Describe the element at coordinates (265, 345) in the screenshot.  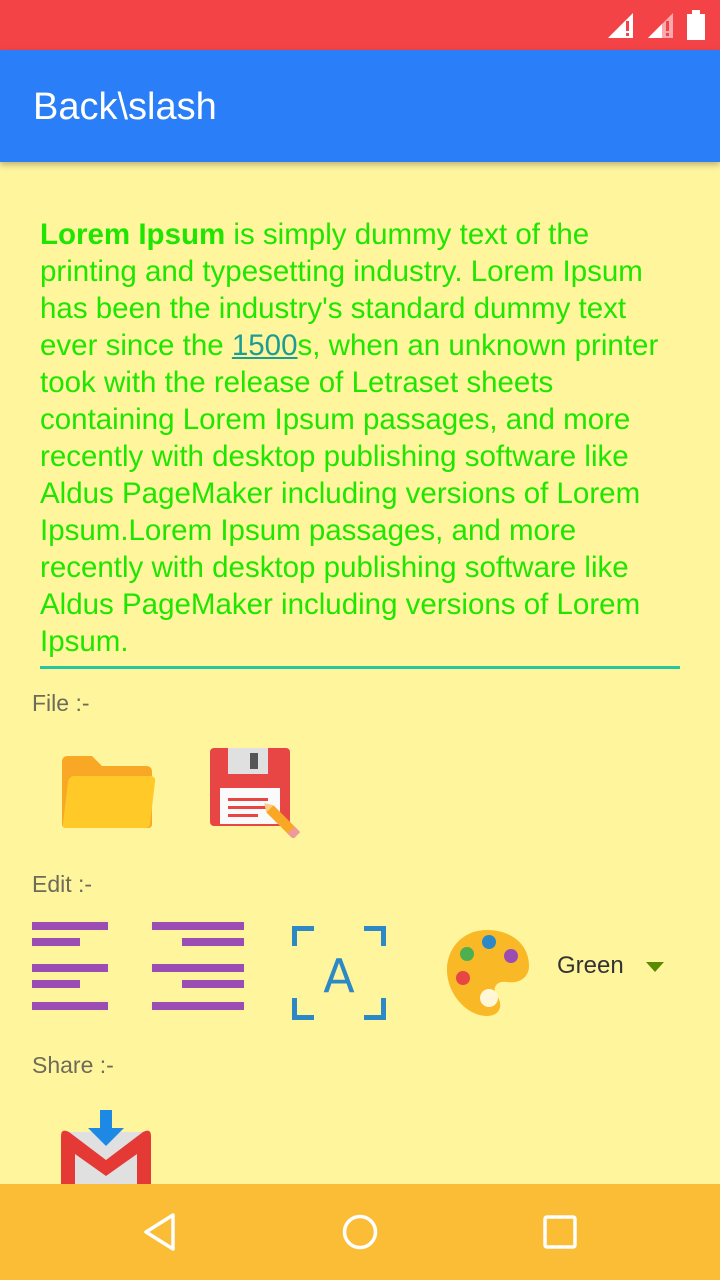
I see `editor-link: 1500` at that location.